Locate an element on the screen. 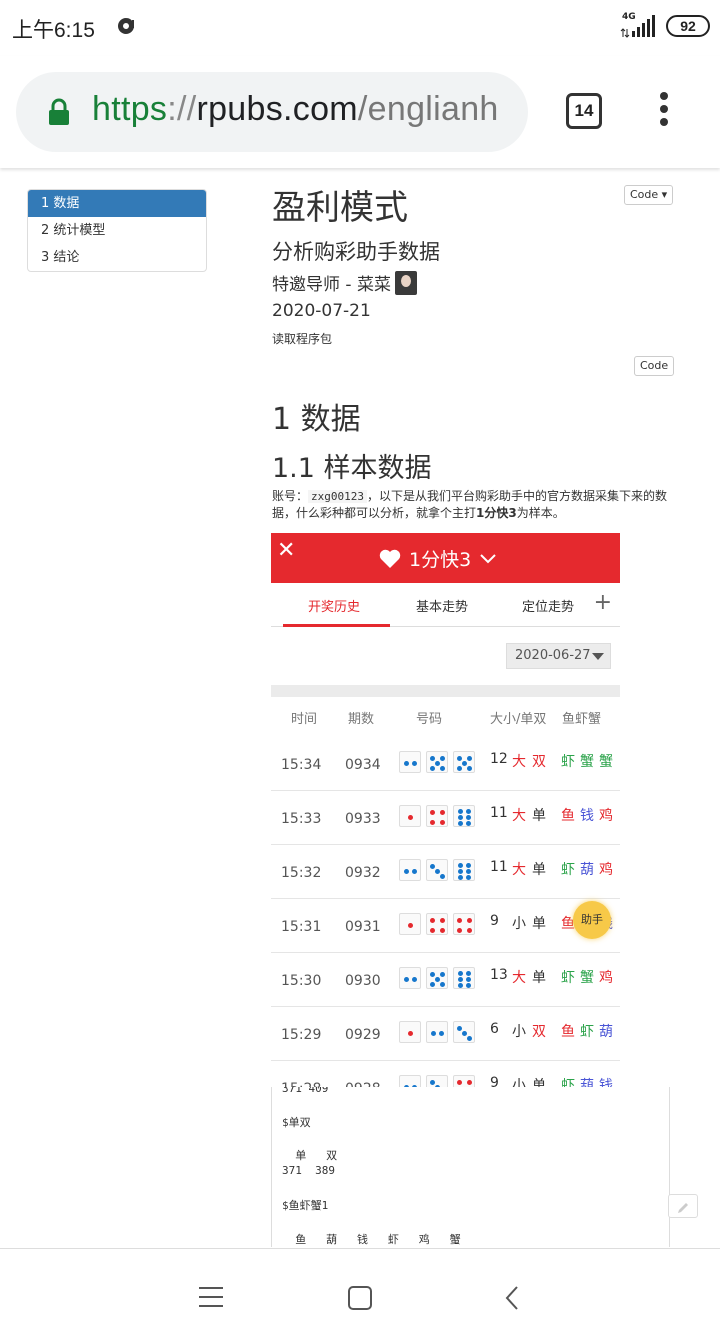  lock-icon is located at coordinates (59, 111).